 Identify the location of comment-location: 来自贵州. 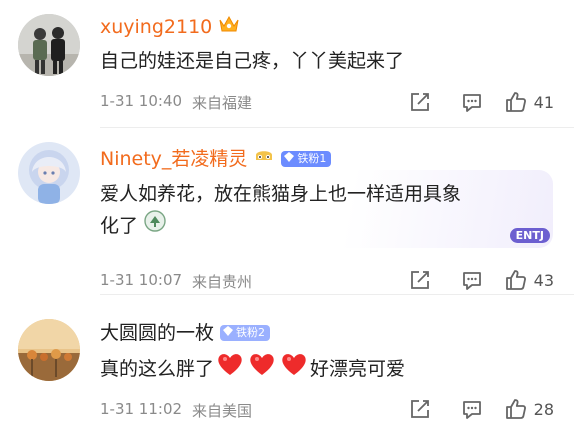
(222, 282).